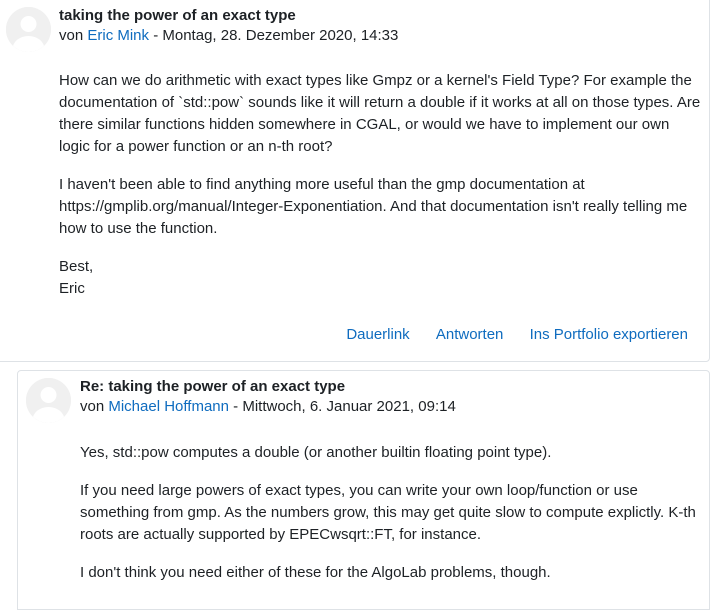  I want to click on post-subject: Re: taking the power of an exact type, so click(213, 386).